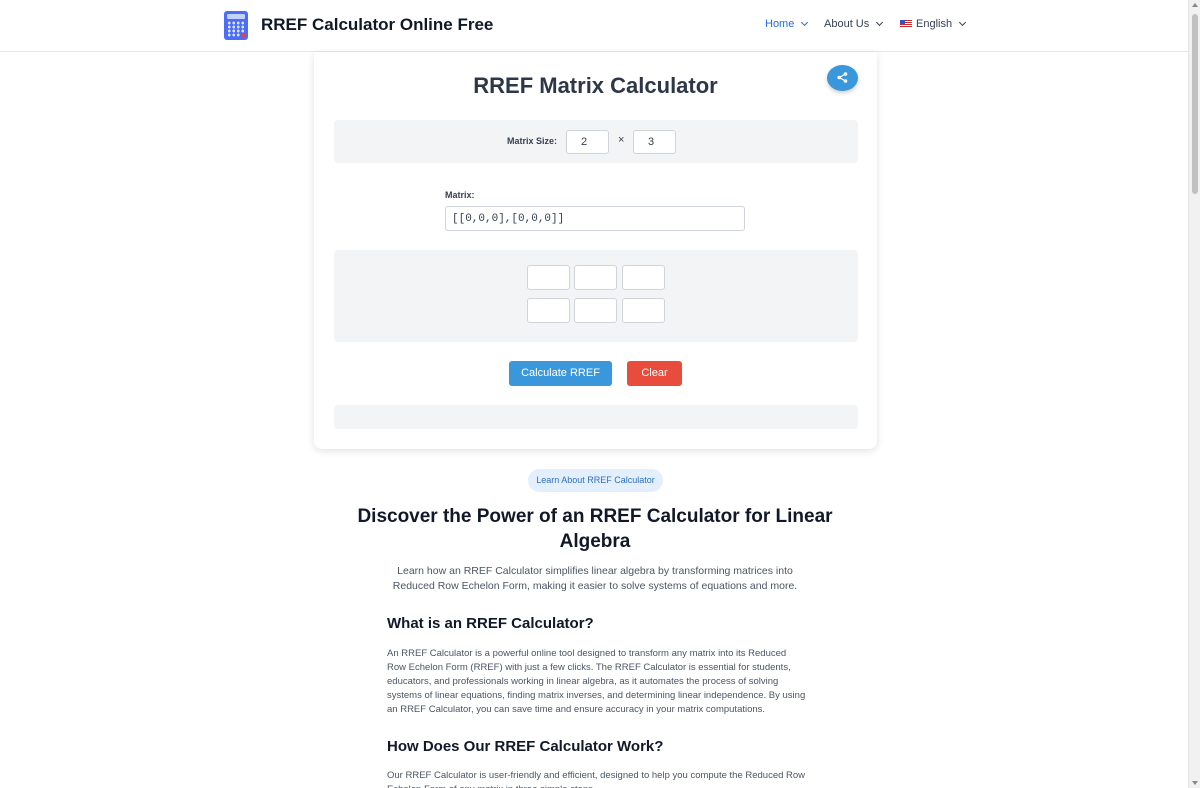 This screenshot has width=1200, height=788. I want to click on matrix-cell-r2c2, so click(595, 310).